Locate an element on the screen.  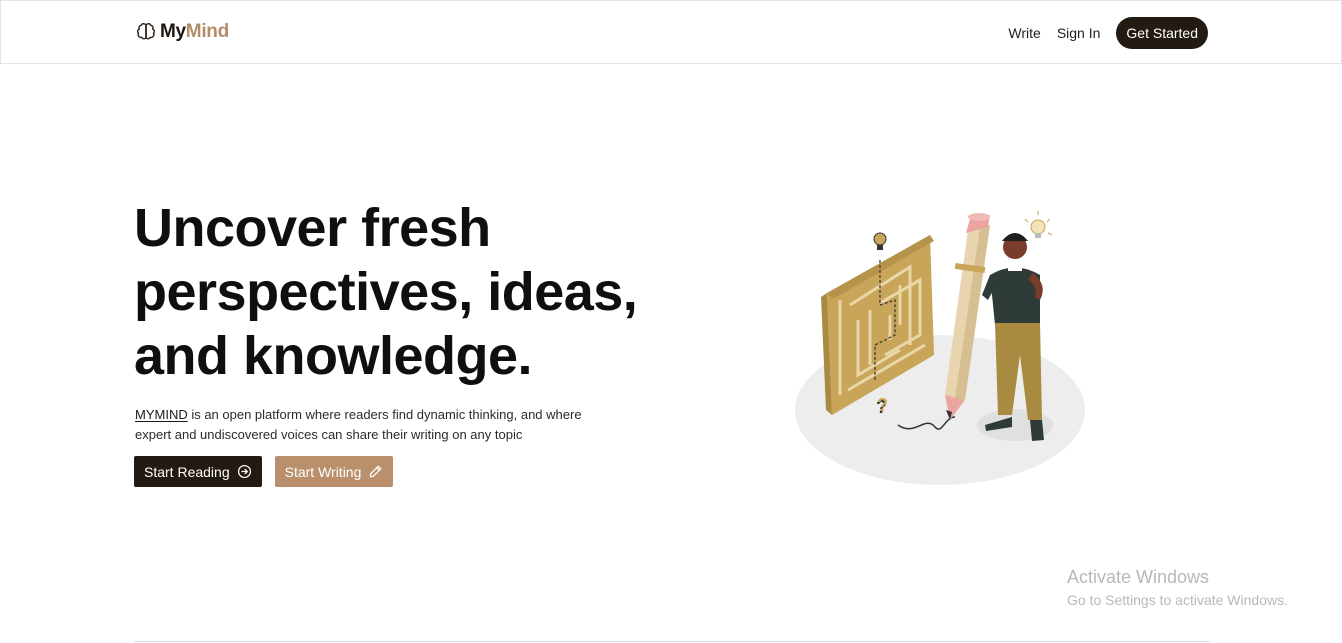
brand-logo: MyMind is located at coordinates (182, 32).